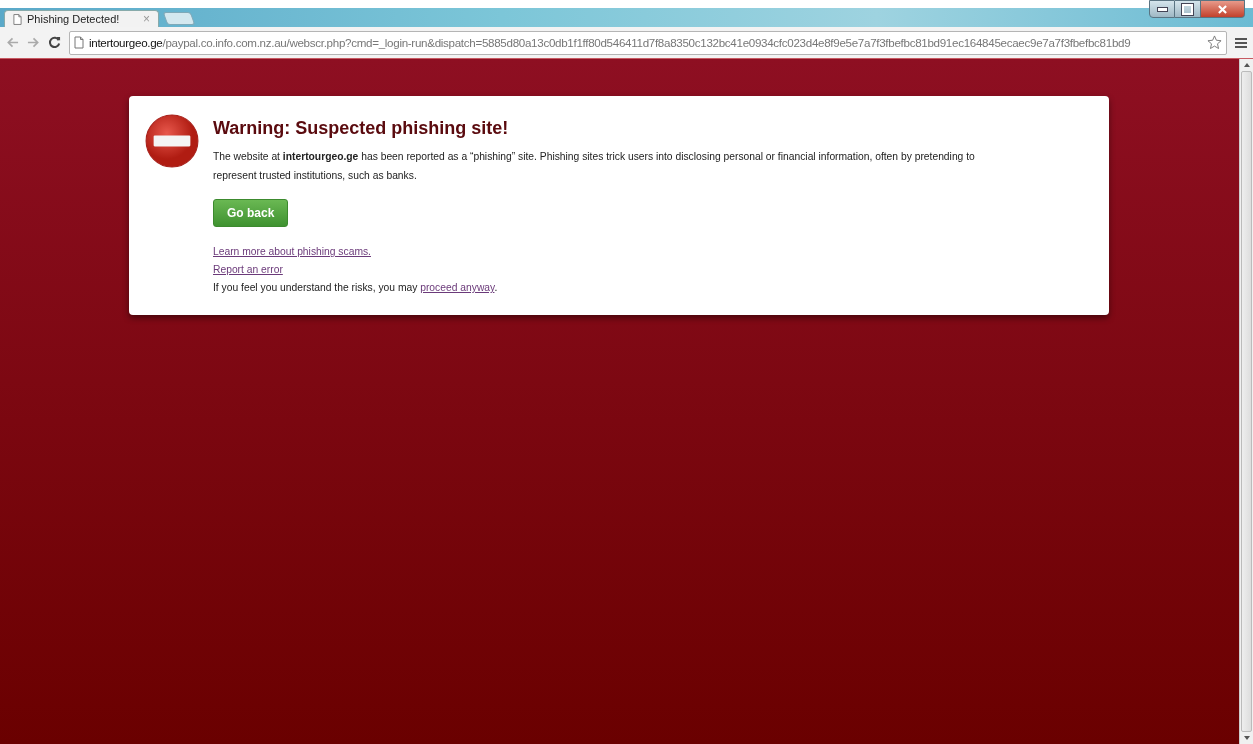 The width and height of the screenshot is (1253, 744). I want to click on menu-icon, so click(1241, 42).